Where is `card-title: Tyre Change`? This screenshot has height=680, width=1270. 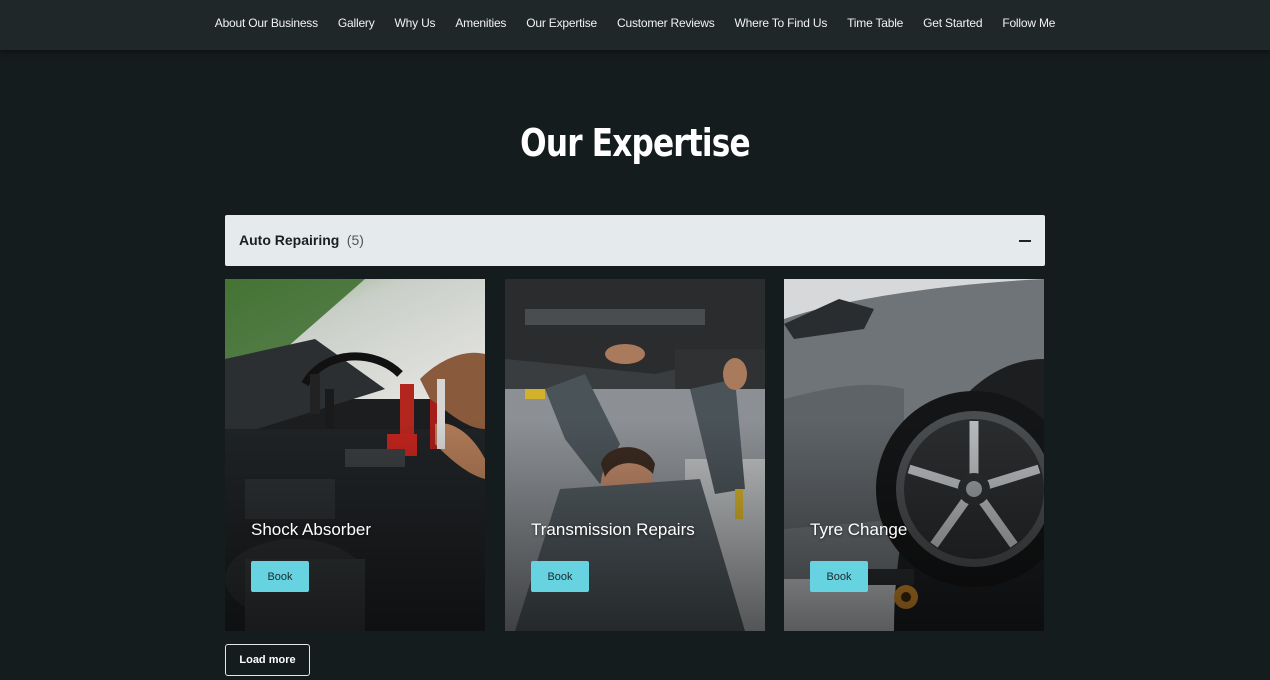
card-title: Tyre Change is located at coordinates (859, 529).